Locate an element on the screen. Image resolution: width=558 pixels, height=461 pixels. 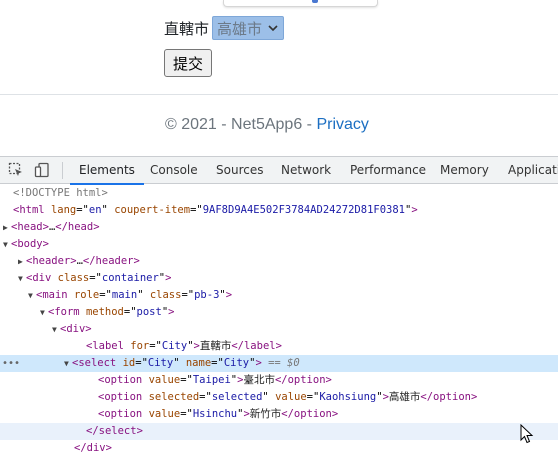
dom-tree-line: <!DOCTYPE html> is located at coordinates (279, 193).